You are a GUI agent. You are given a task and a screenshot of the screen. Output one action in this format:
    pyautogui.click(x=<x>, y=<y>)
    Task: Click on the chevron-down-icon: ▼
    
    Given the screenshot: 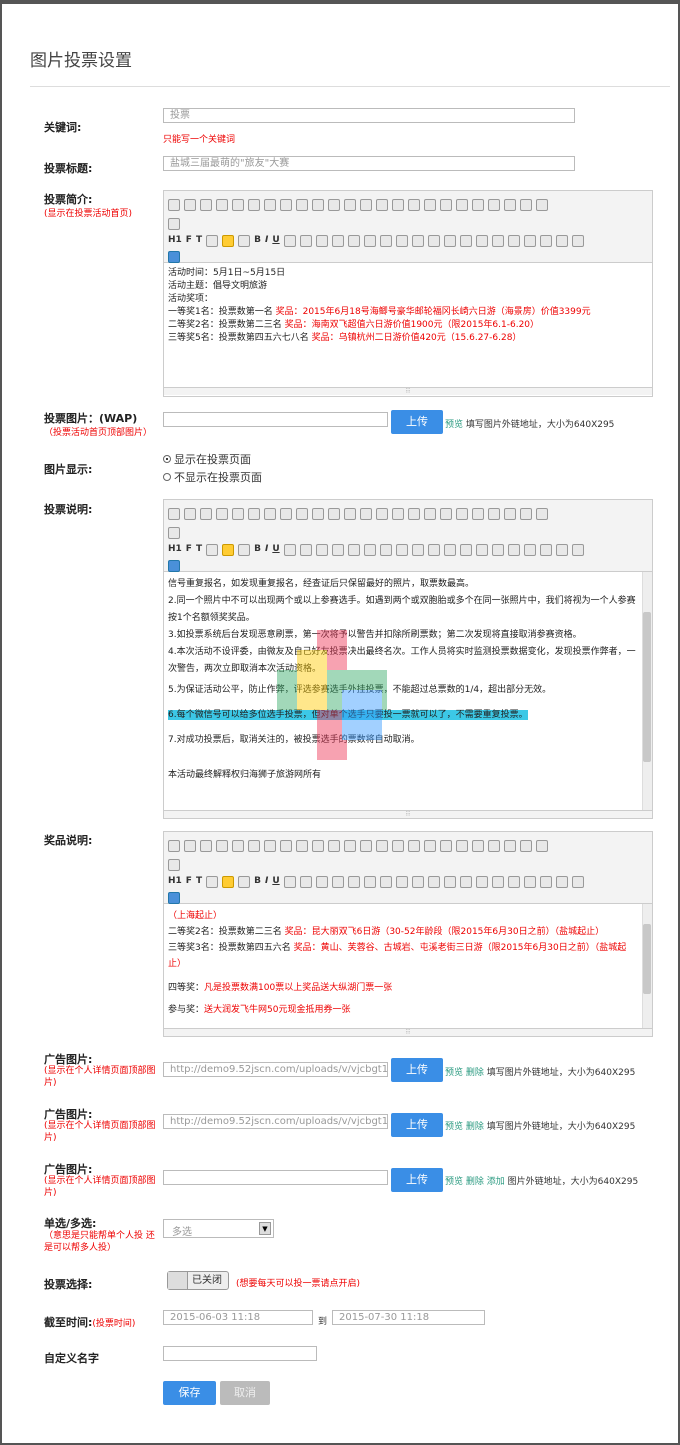 What is the action you would take?
    pyautogui.click(x=265, y=1228)
    